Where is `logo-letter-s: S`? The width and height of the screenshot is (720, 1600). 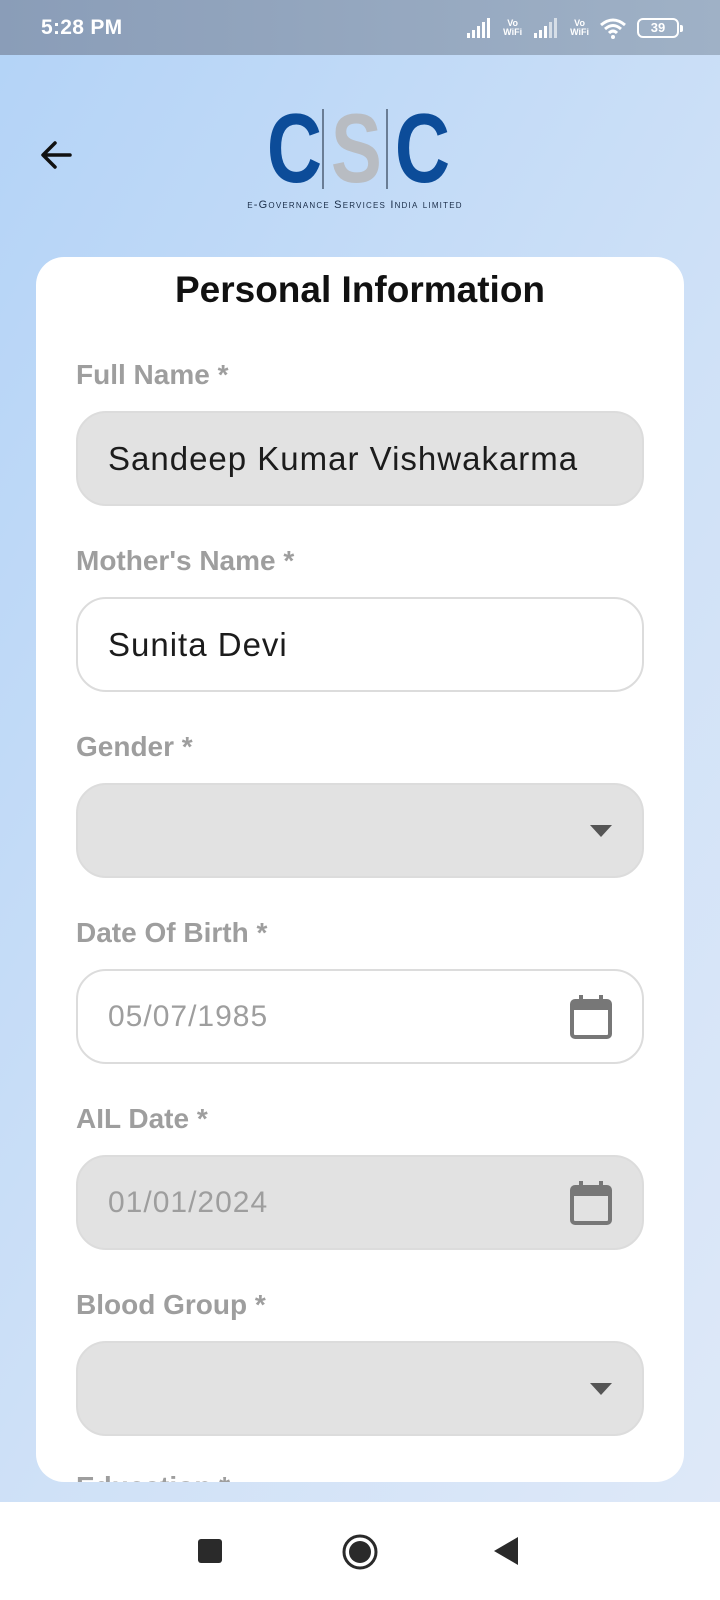 logo-letter-s: S is located at coordinates (356, 148).